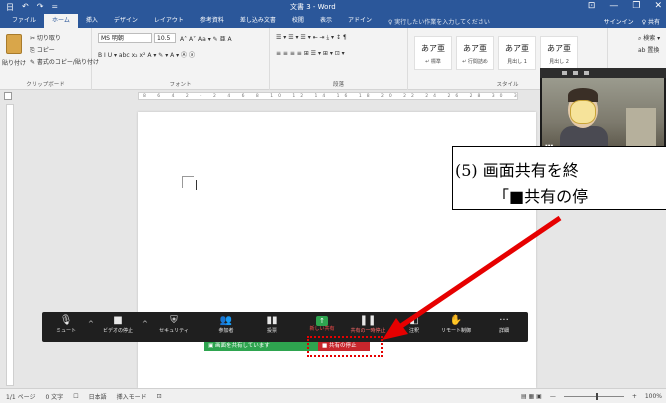 This screenshot has width=666, height=403. I want to click on style-name: ↵ 標準, so click(433, 62).